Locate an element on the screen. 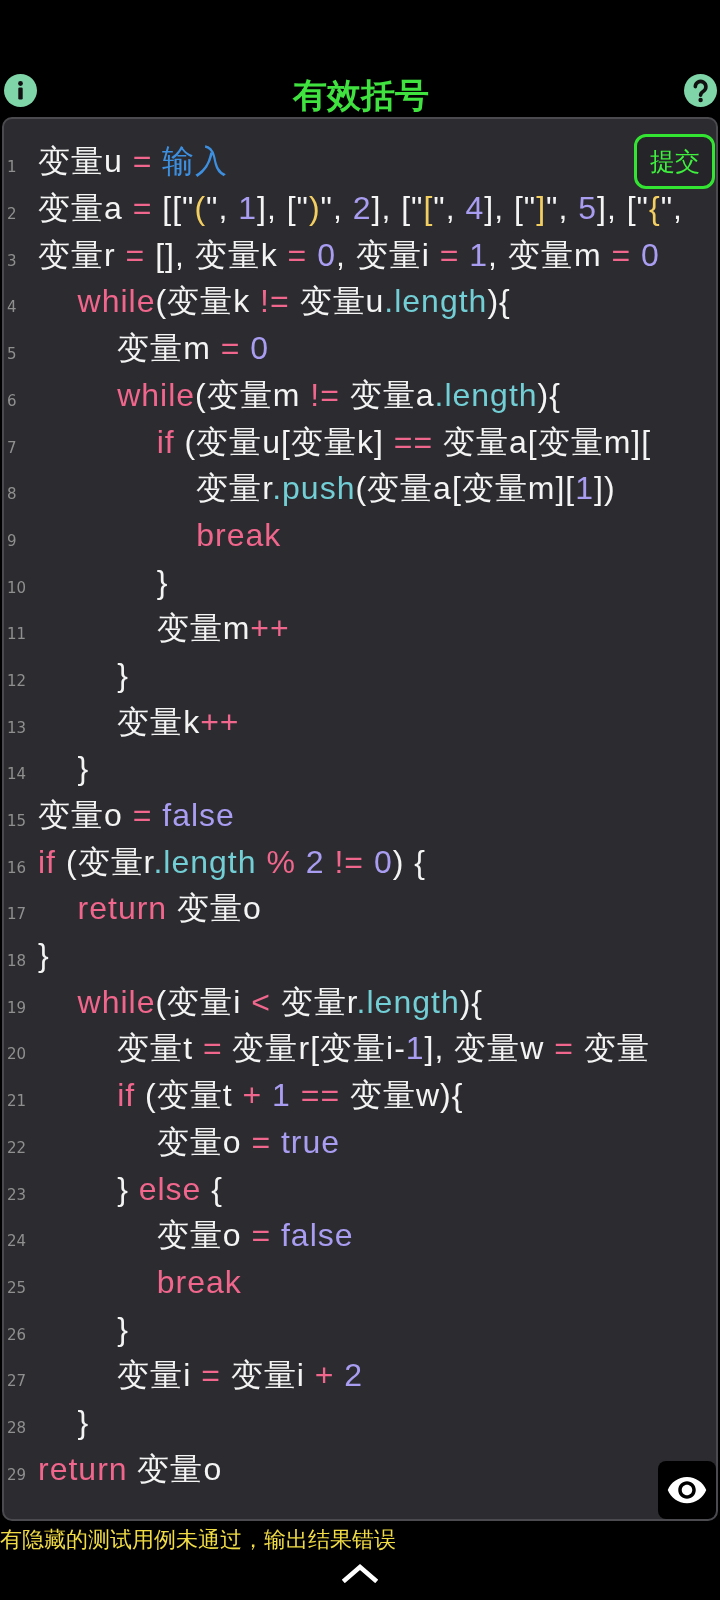 The image size is (720, 1600). line-number: 1 is located at coordinates (12, 167).